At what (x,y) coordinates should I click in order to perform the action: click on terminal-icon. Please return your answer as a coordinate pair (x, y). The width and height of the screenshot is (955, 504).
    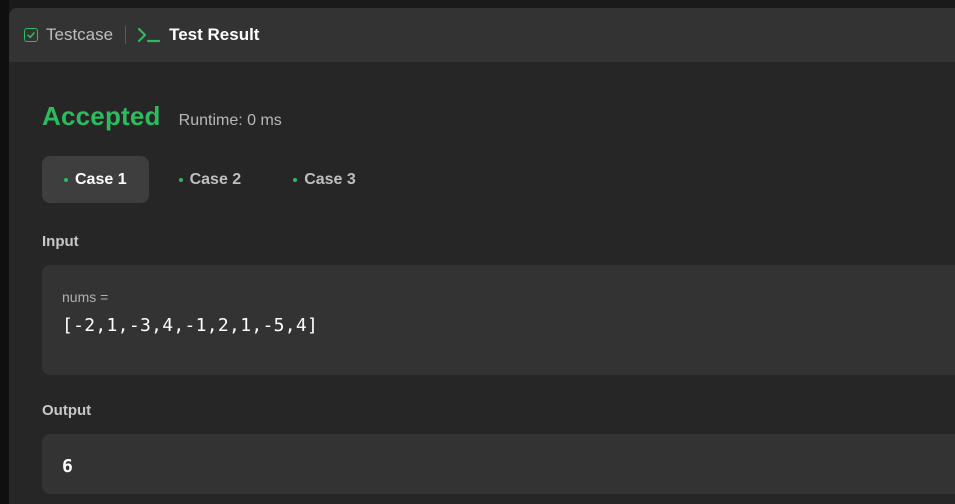
    Looking at the image, I should click on (149, 35).